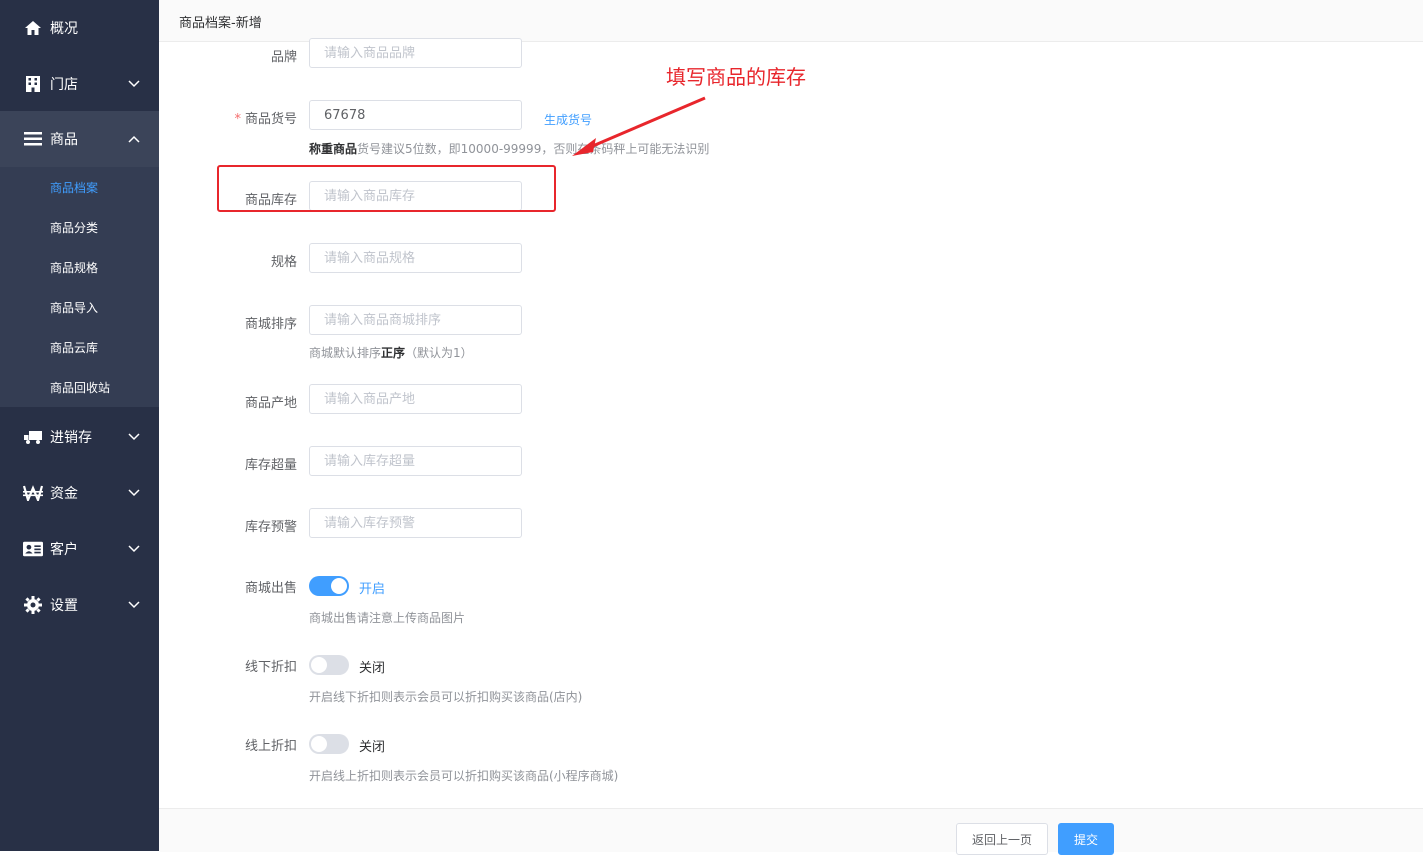  What do you see at coordinates (79, 227) in the screenshot?
I see `submenu-item-goods-category: 商品分类` at bounding box center [79, 227].